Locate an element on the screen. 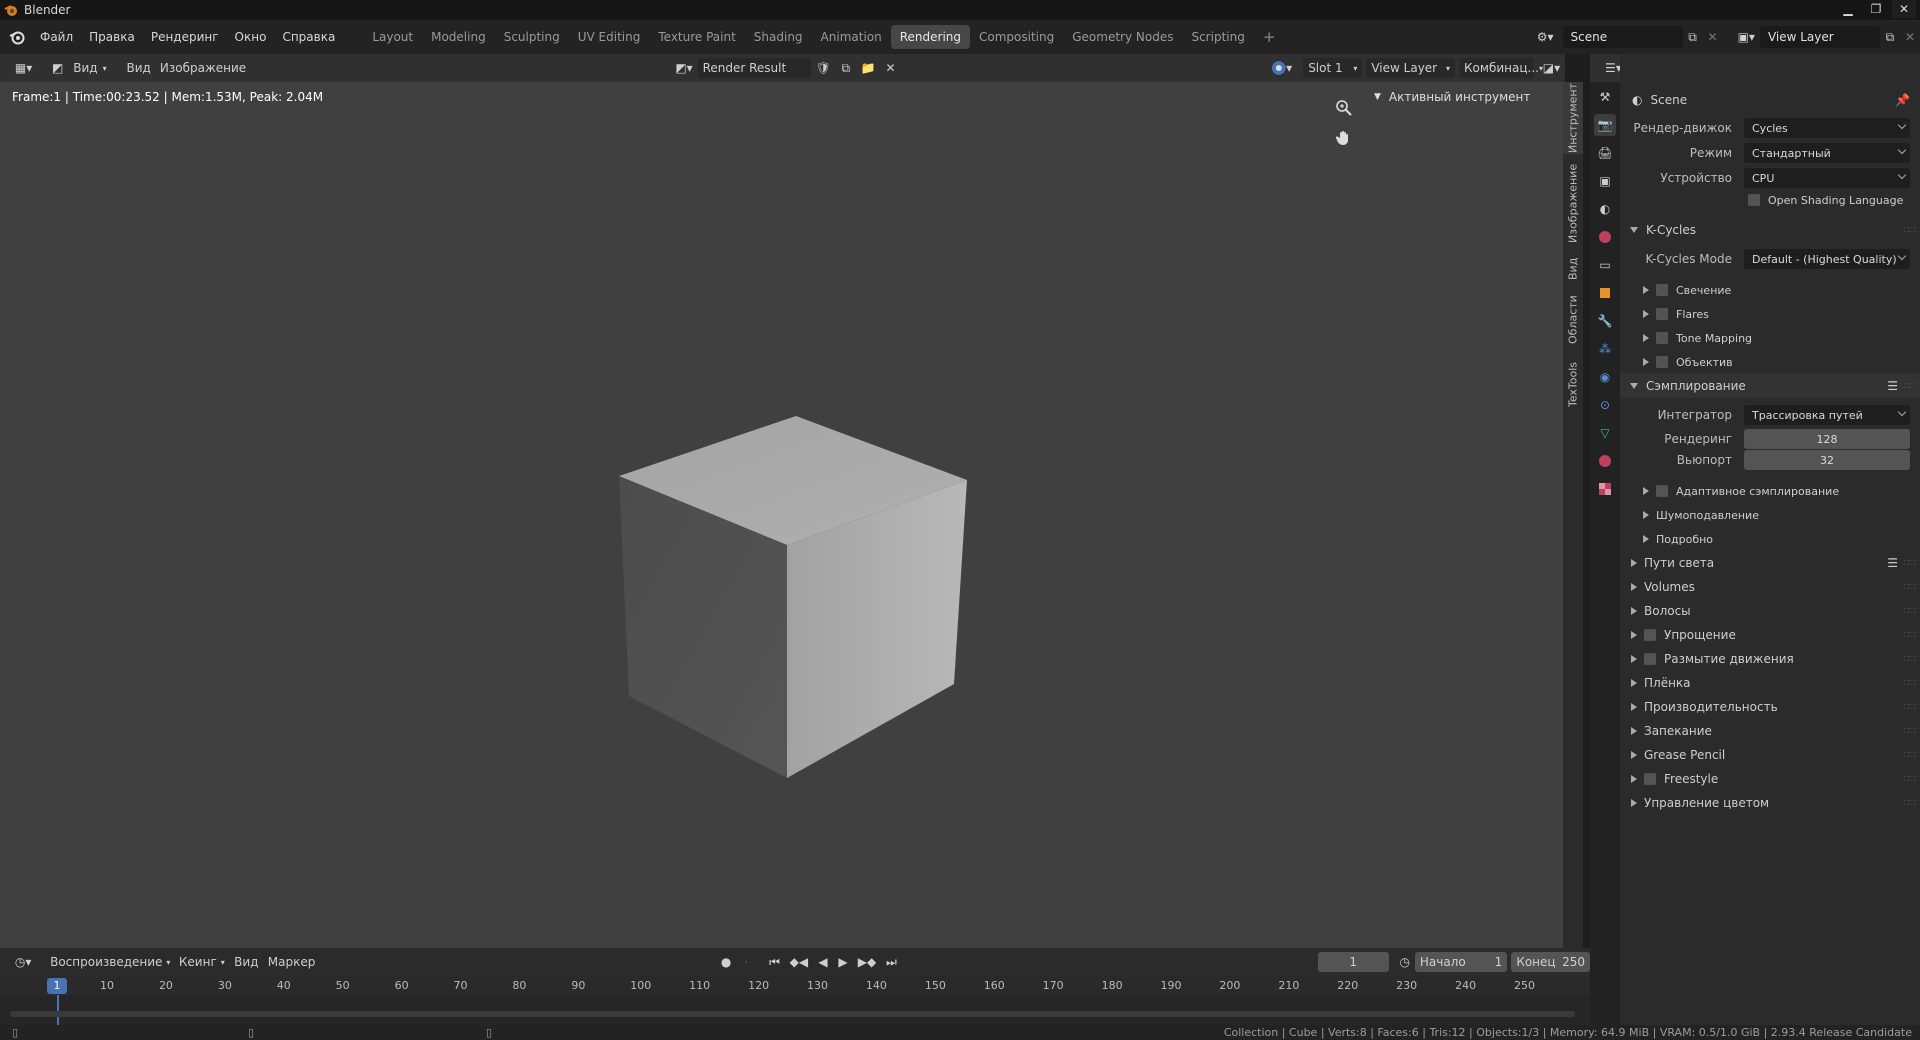  tab-compositing: Compositing is located at coordinates (1016, 37).